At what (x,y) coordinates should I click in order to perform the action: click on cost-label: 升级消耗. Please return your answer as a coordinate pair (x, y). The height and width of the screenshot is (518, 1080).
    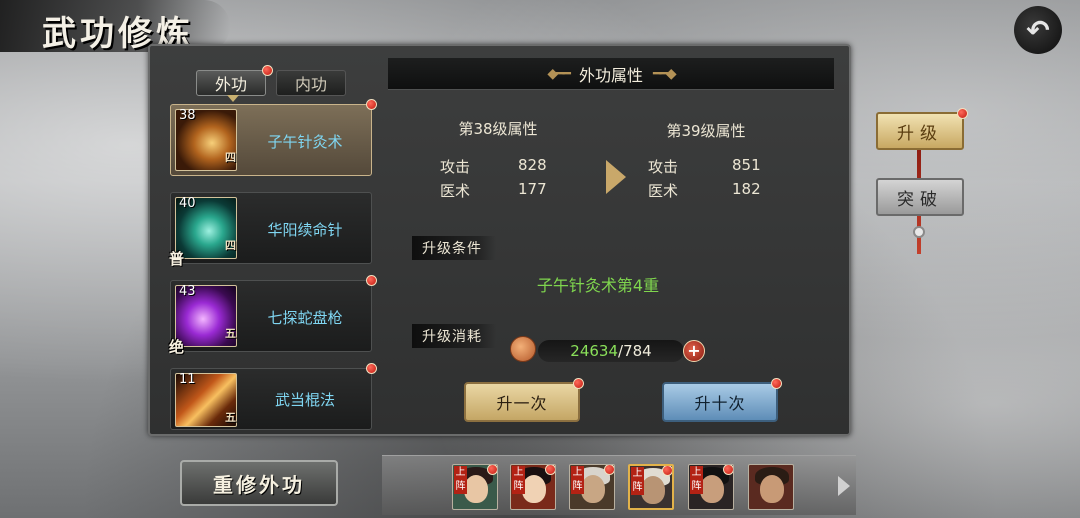
    Looking at the image, I should click on (454, 336).